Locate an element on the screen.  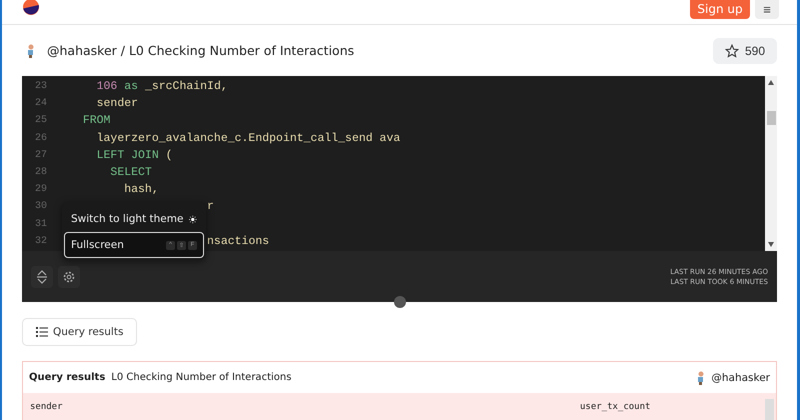
code-line: r is located at coordinates (210, 207).